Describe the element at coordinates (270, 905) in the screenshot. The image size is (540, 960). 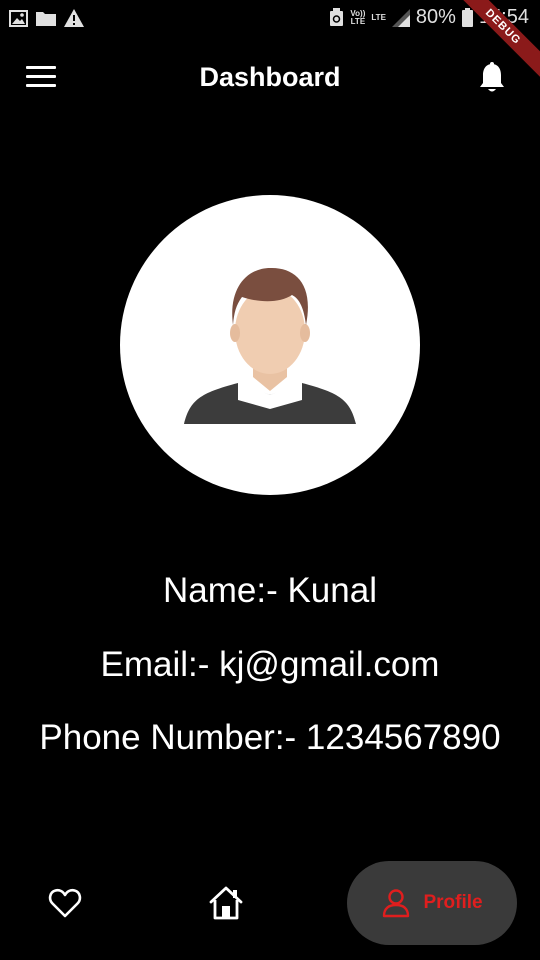
I see `bottom-nav: Profile` at that location.